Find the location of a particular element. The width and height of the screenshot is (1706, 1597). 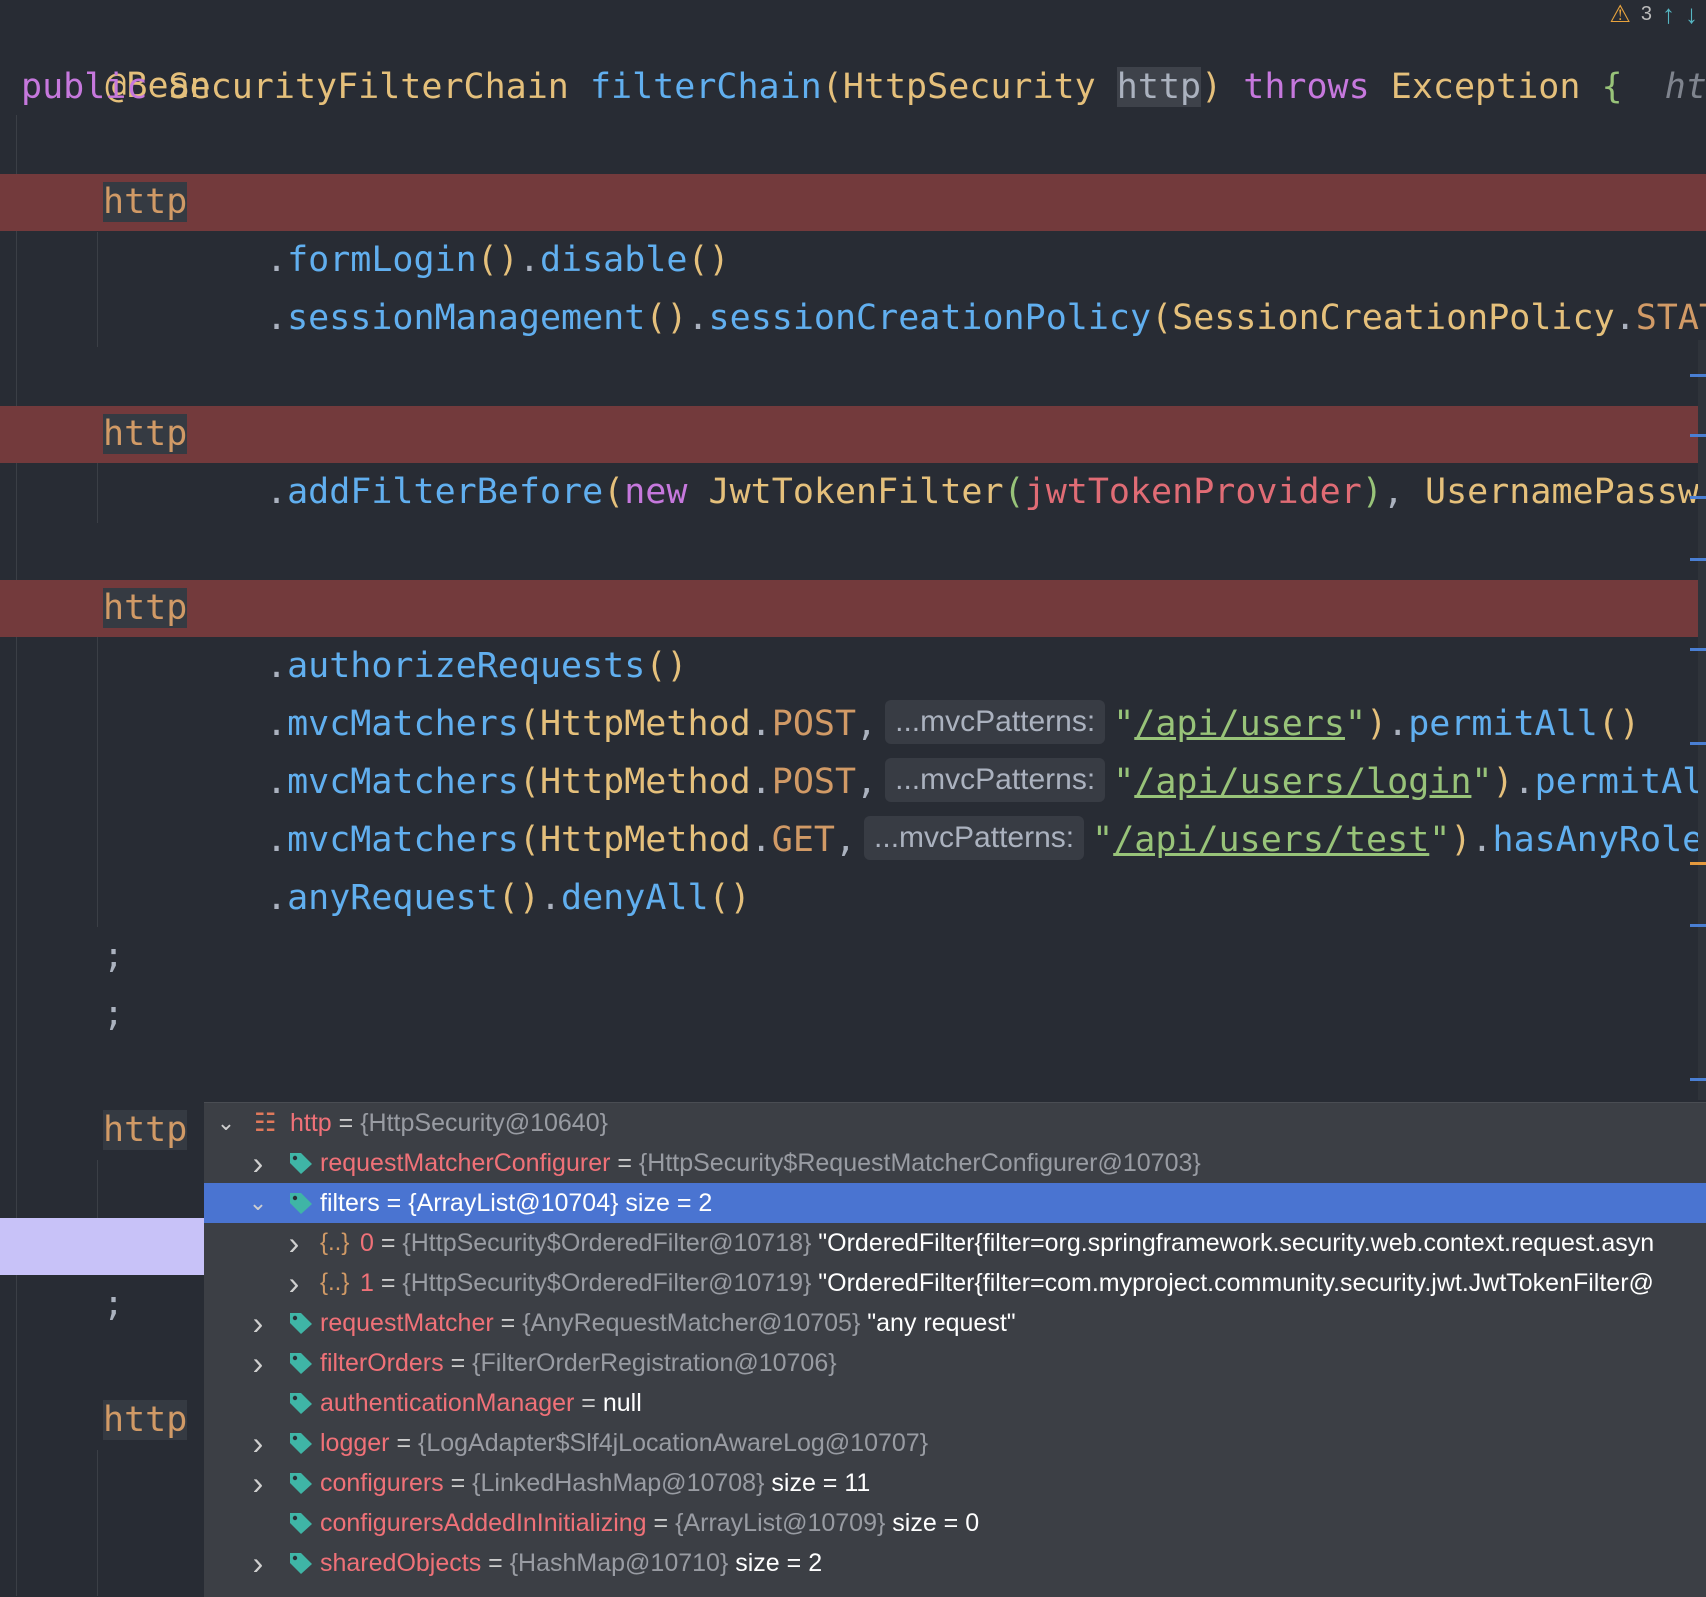

url-path: /api/users/login is located at coordinates (1302, 782).